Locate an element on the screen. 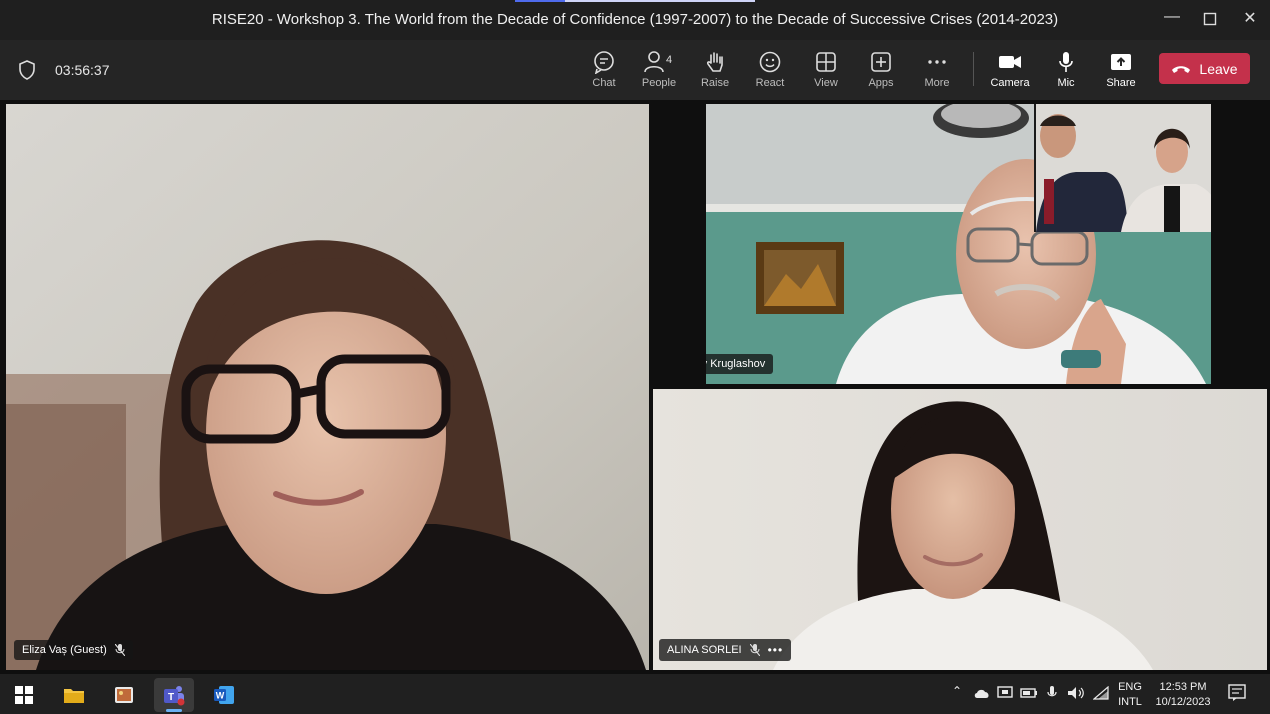 The image size is (1270, 714). apps-button: Apps is located at coordinates (881, 71).